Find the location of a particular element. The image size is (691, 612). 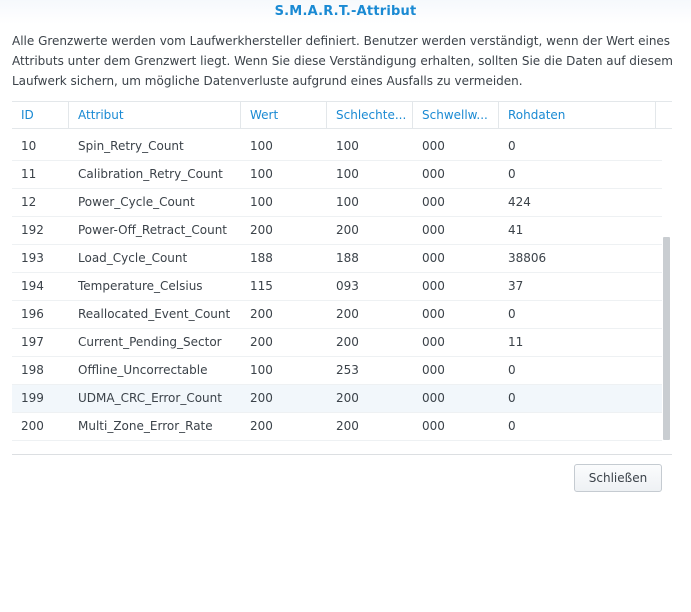

cell-raw: 37 is located at coordinates (516, 286).